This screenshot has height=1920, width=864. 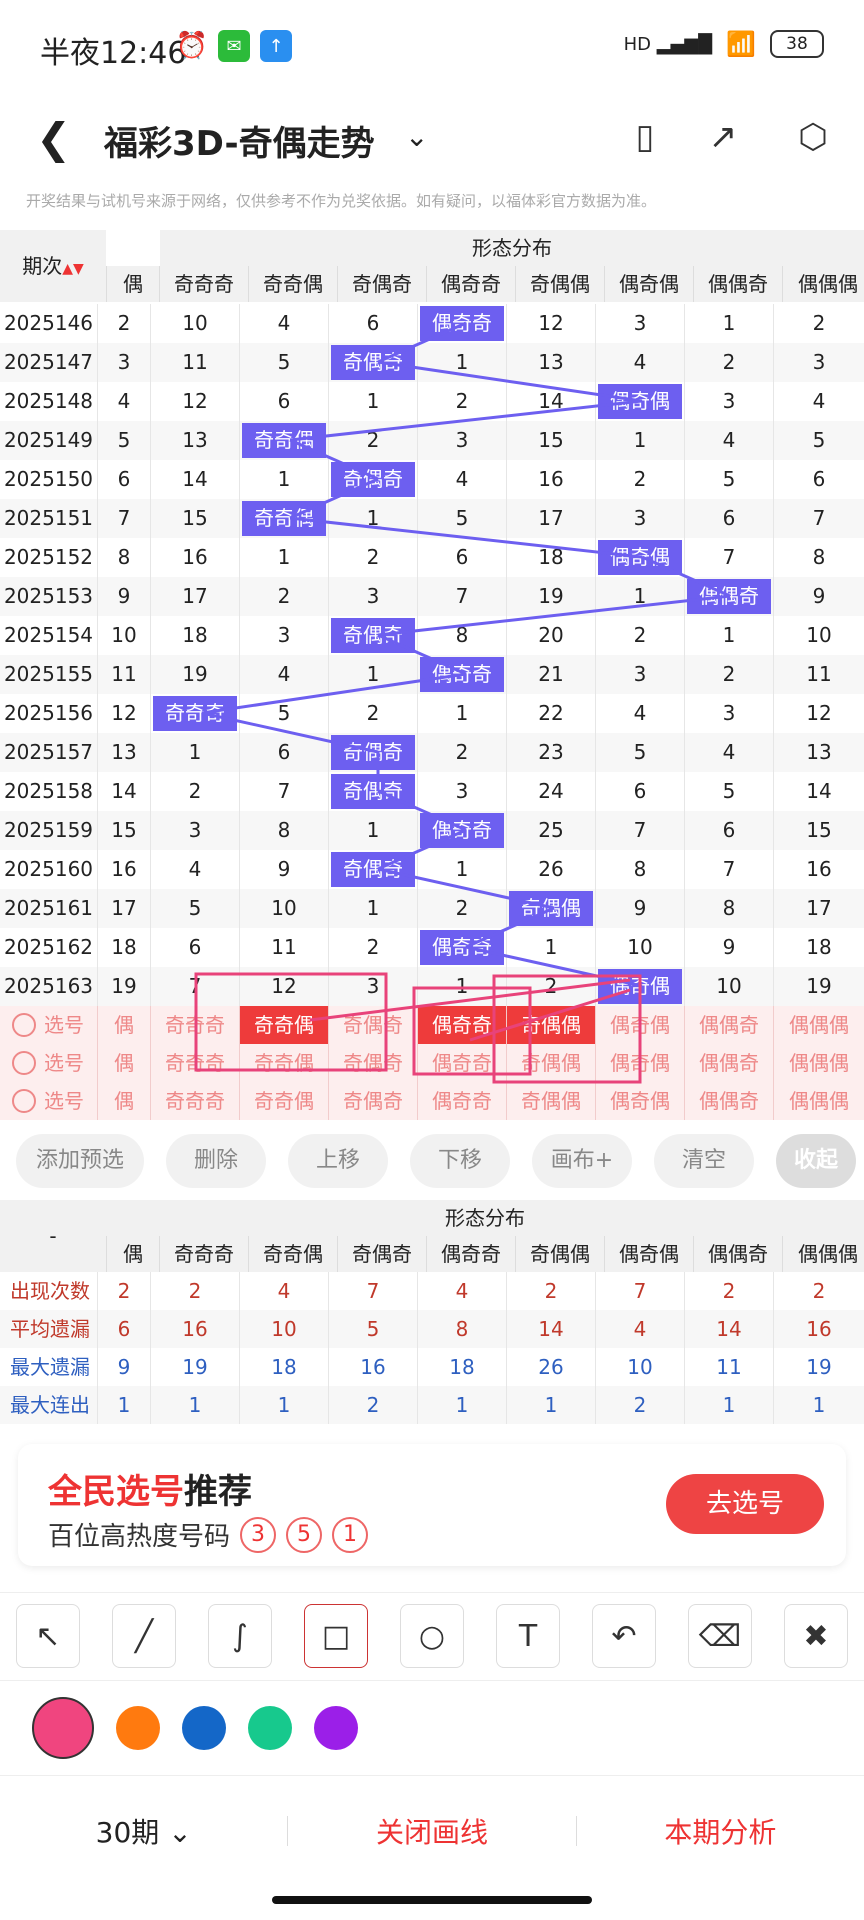 What do you see at coordinates (372, 1367) in the screenshot?
I see `stats-cell: 16` at bounding box center [372, 1367].